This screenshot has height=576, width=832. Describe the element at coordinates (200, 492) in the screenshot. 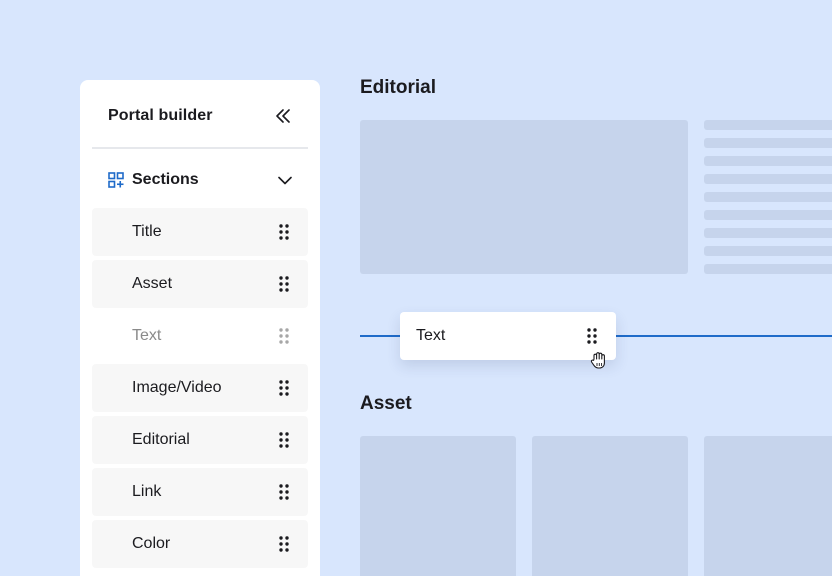

I see `section-item-link: Link` at that location.